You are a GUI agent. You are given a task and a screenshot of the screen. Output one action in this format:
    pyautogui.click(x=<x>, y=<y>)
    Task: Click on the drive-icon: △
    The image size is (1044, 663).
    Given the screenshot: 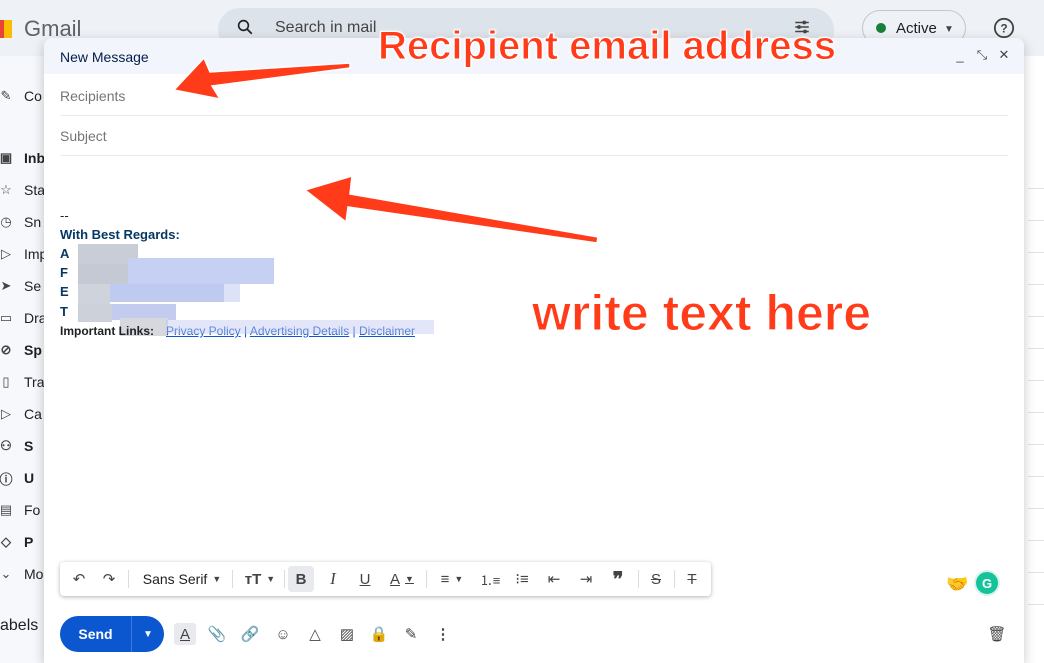 What is the action you would take?
    pyautogui.click(x=315, y=634)
    